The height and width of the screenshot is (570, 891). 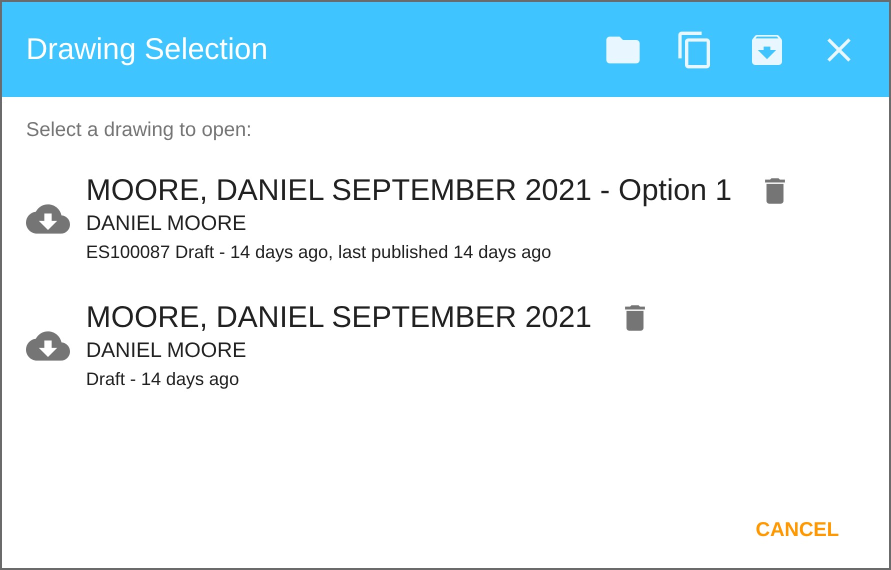 What do you see at coordinates (339, 318) in the screenshot?
I see `drawing-title: MOORE, DANIEL SEPTEMBER 2021` at bounding box center [339, 318].